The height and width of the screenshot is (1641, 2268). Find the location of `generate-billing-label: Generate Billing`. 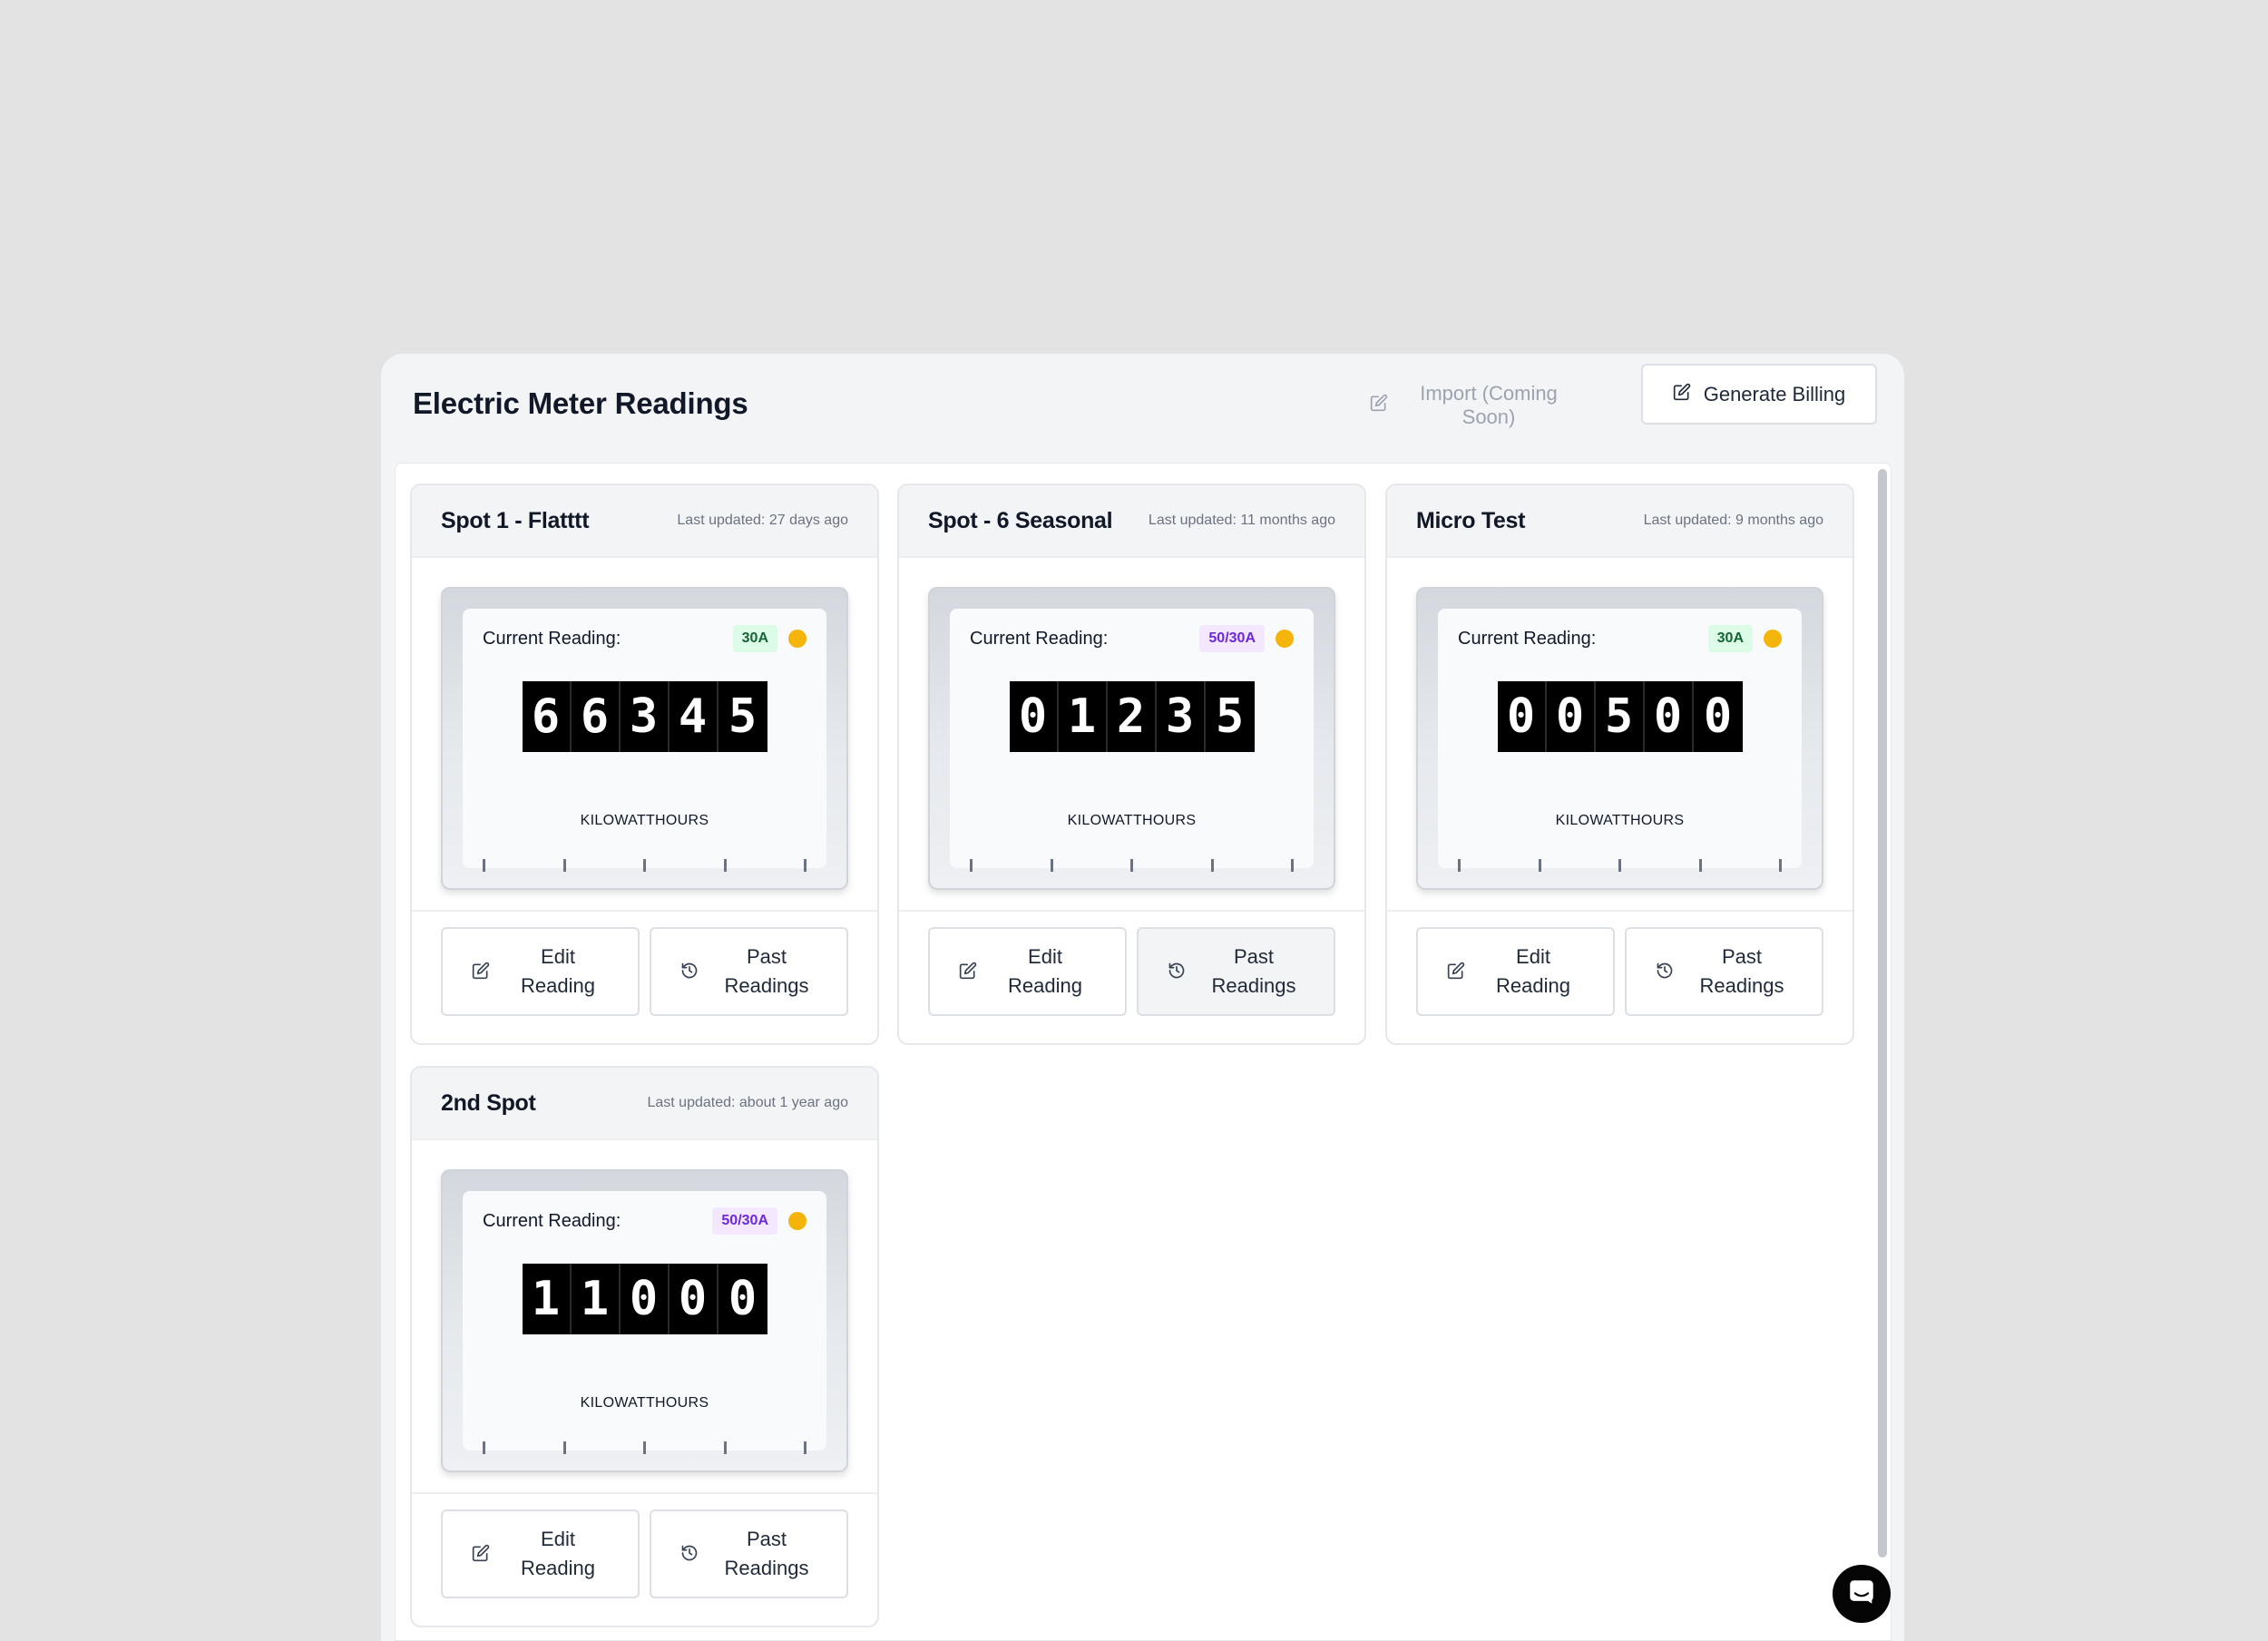

generate-billing-label: Generate Billing is located at coordinates (1775, 393).